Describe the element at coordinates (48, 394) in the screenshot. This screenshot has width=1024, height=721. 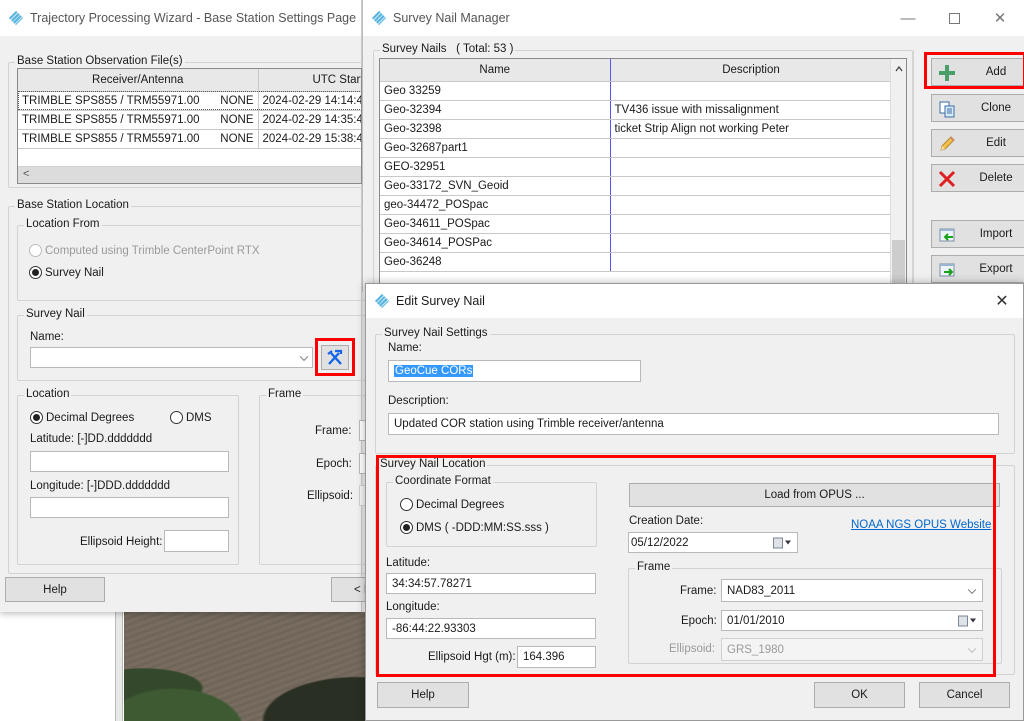
I see `location-legend: Location` at that location.